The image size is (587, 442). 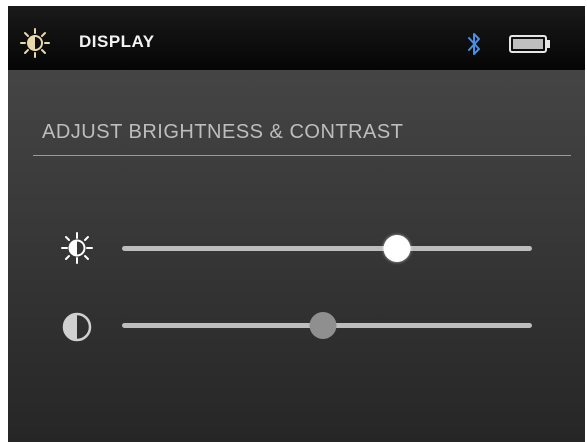 What do you see at coordinates (397, 248) in the screenshot?
I see `brightness-slider-thumb` at bounding box center [397, 248].